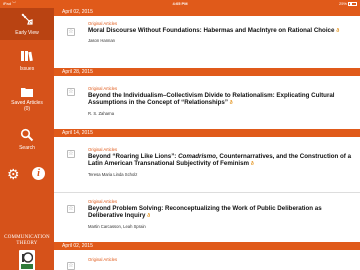 Image resolution: width=360 pixels, height=270 pixels. What do you see at coordinates (27, 266) in the screenshot?
I see `ica-logo-band` at bounding box center [27, 266].